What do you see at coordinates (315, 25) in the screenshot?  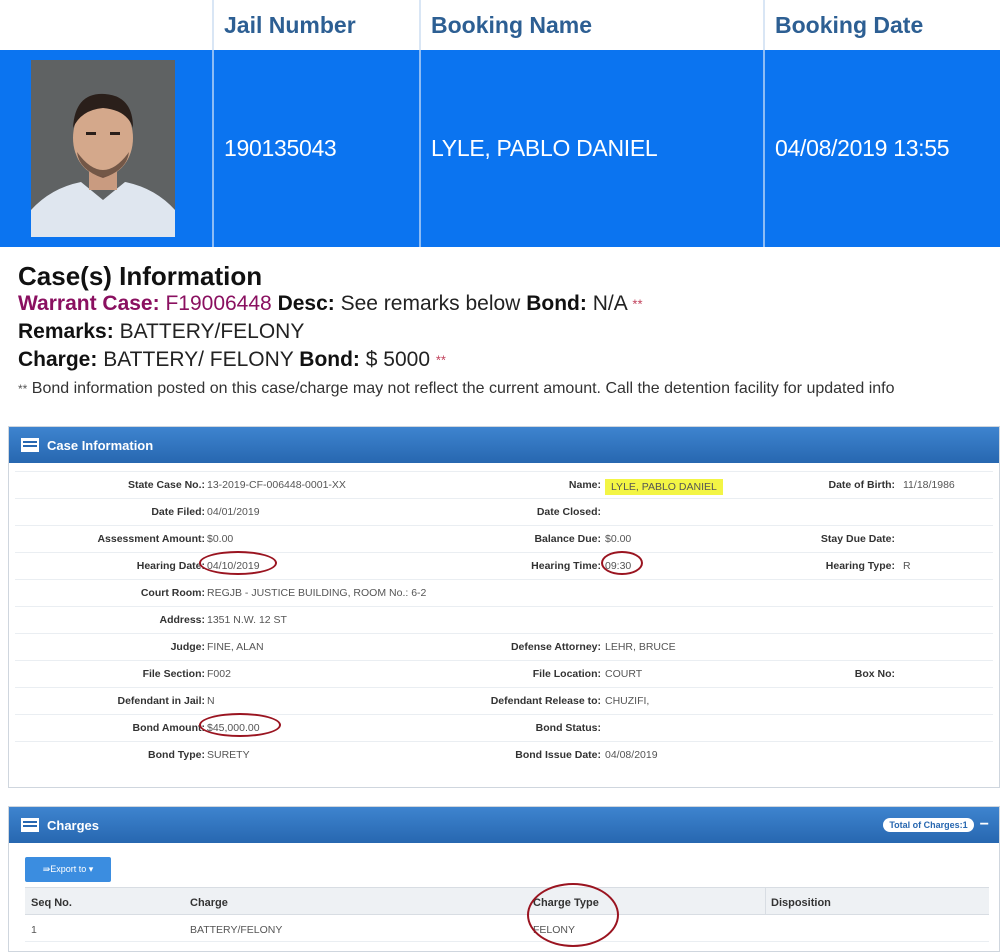 I see `header-jail-number: Jail Number` at bounding box center [315, 25].